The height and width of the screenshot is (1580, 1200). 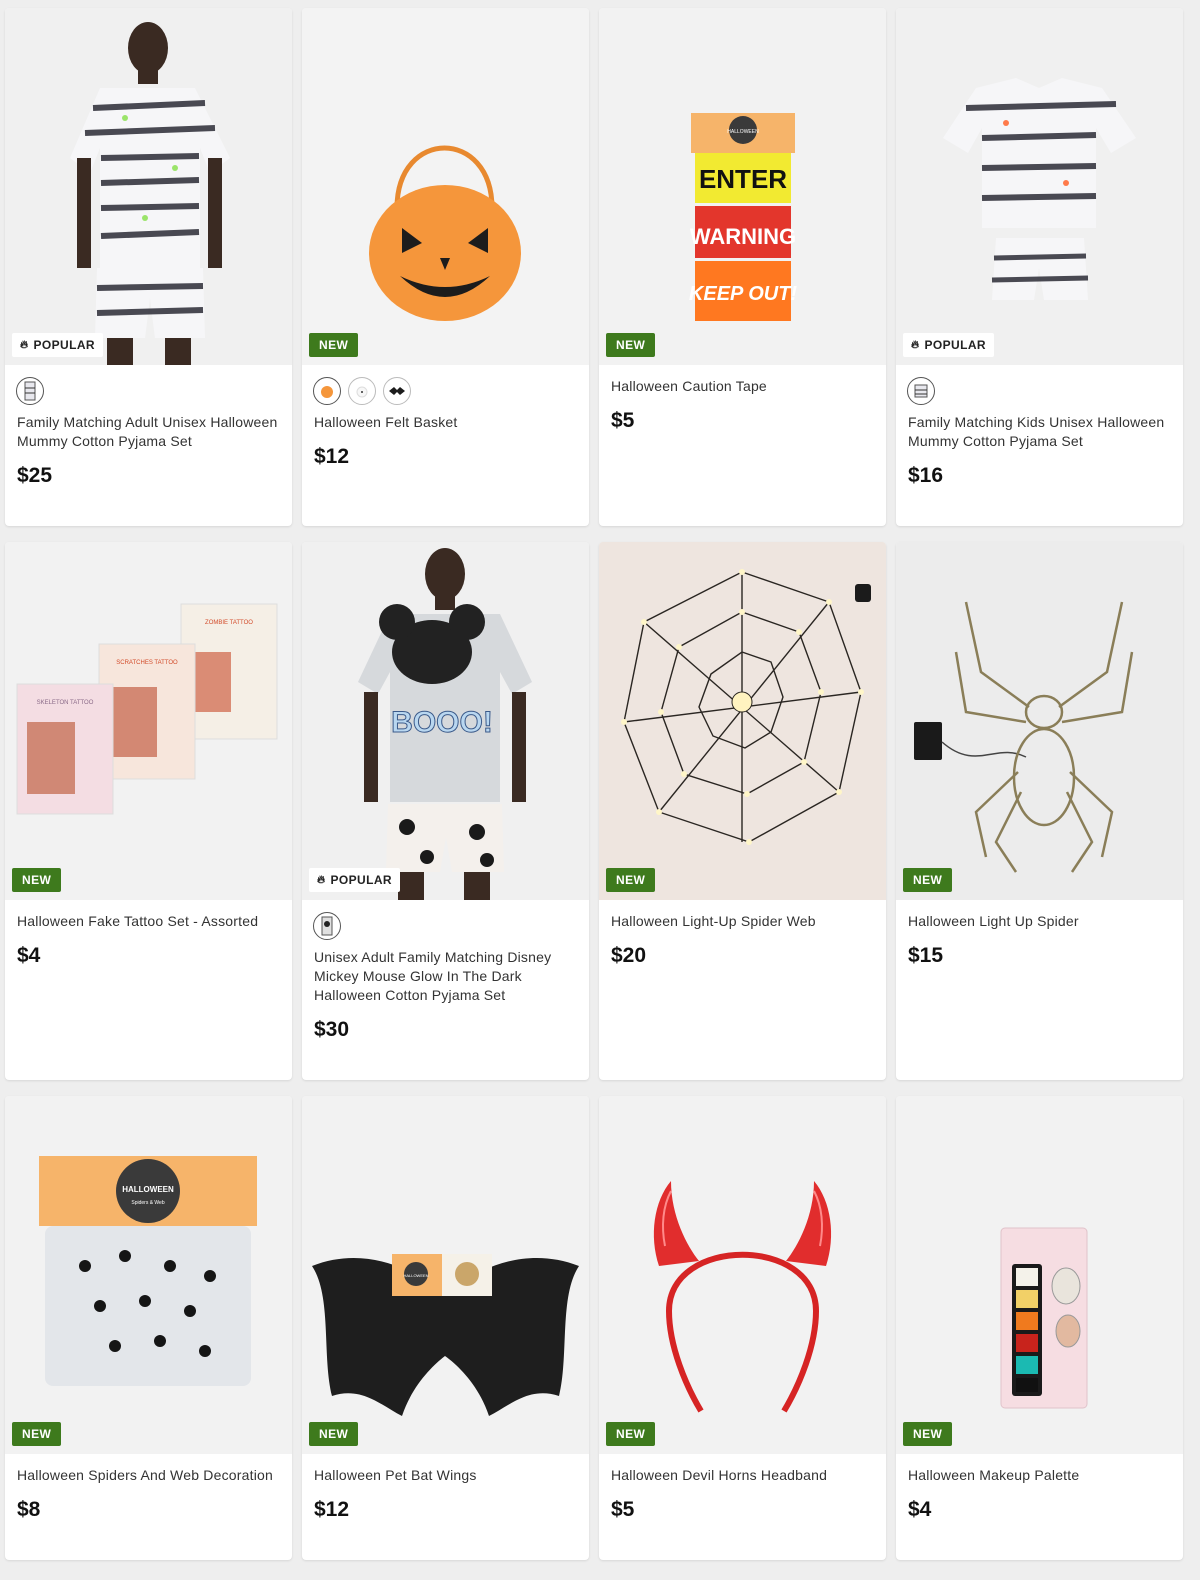 I want to click on booo-shirt-text: BOOO!, so click(x=442, y=722).